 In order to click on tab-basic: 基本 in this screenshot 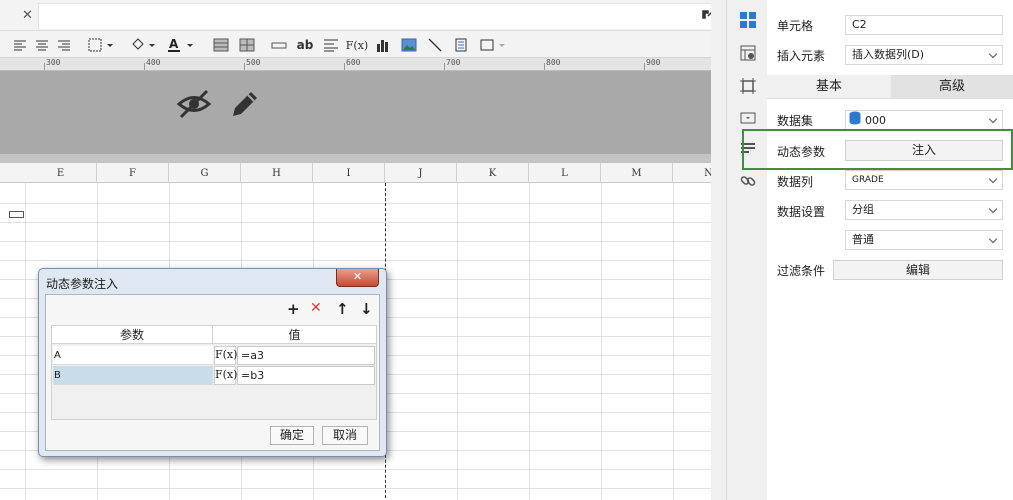, I will do `click(829, 87)`.